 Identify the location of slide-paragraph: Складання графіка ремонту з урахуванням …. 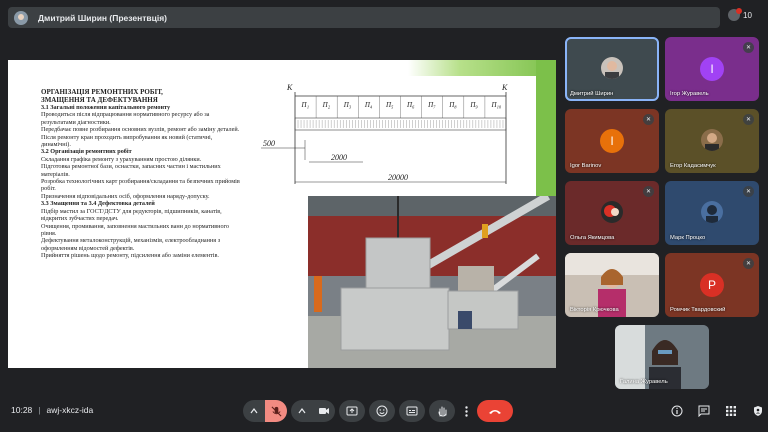
(121, 159).